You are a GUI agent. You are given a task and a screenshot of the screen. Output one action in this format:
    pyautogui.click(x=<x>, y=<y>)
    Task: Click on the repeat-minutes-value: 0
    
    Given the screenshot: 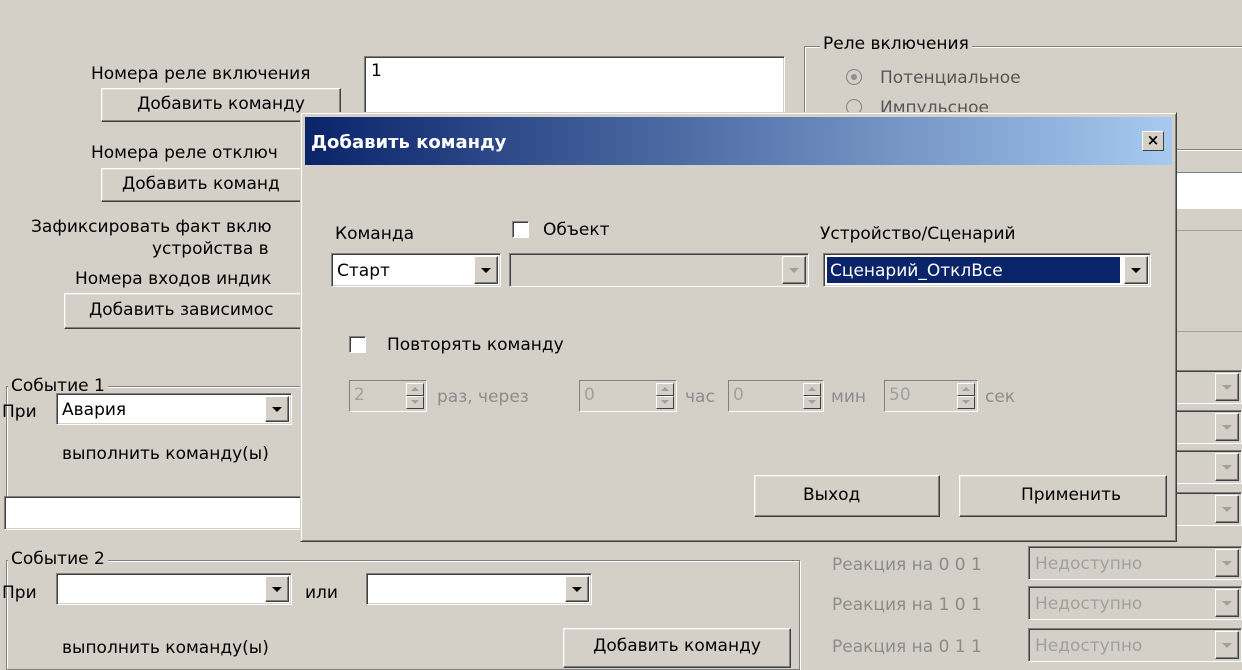 What is the action you would take?
    pyautogui.click(x=738, y=395)
    